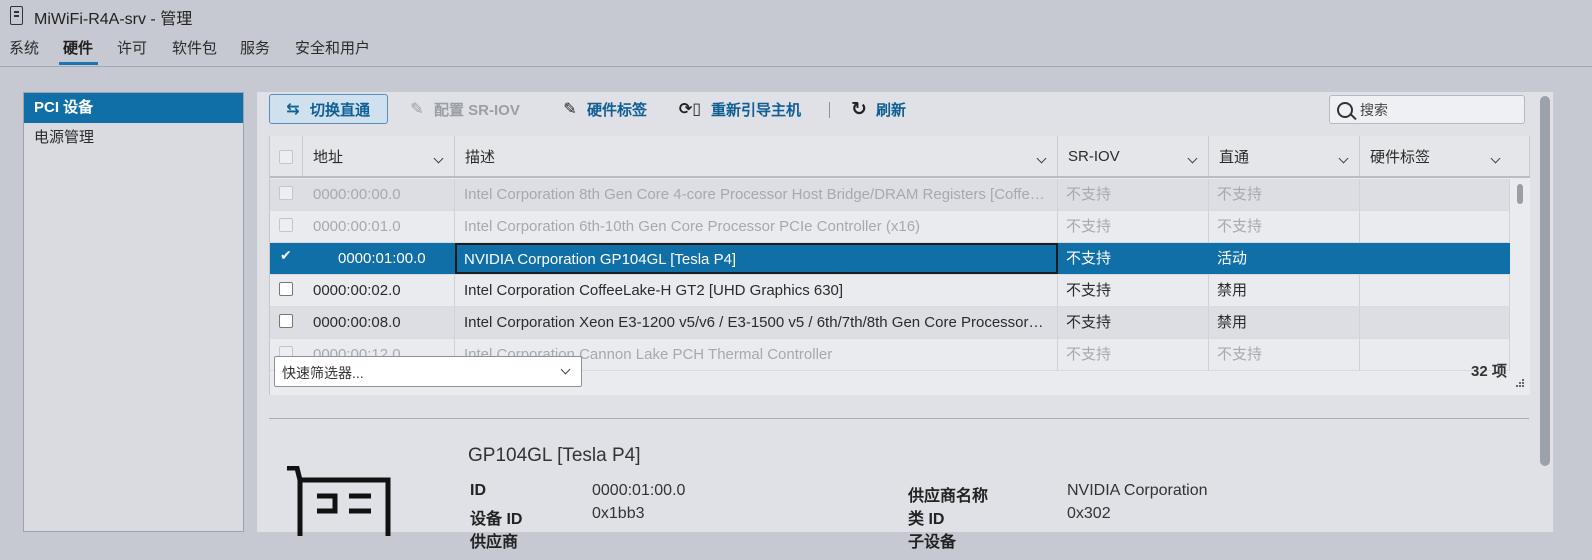  What do you see at coordinates (379, 194) in the screenshot?
I see `cell-address: 0000:00:00.0` at bounding box center [379, 194].